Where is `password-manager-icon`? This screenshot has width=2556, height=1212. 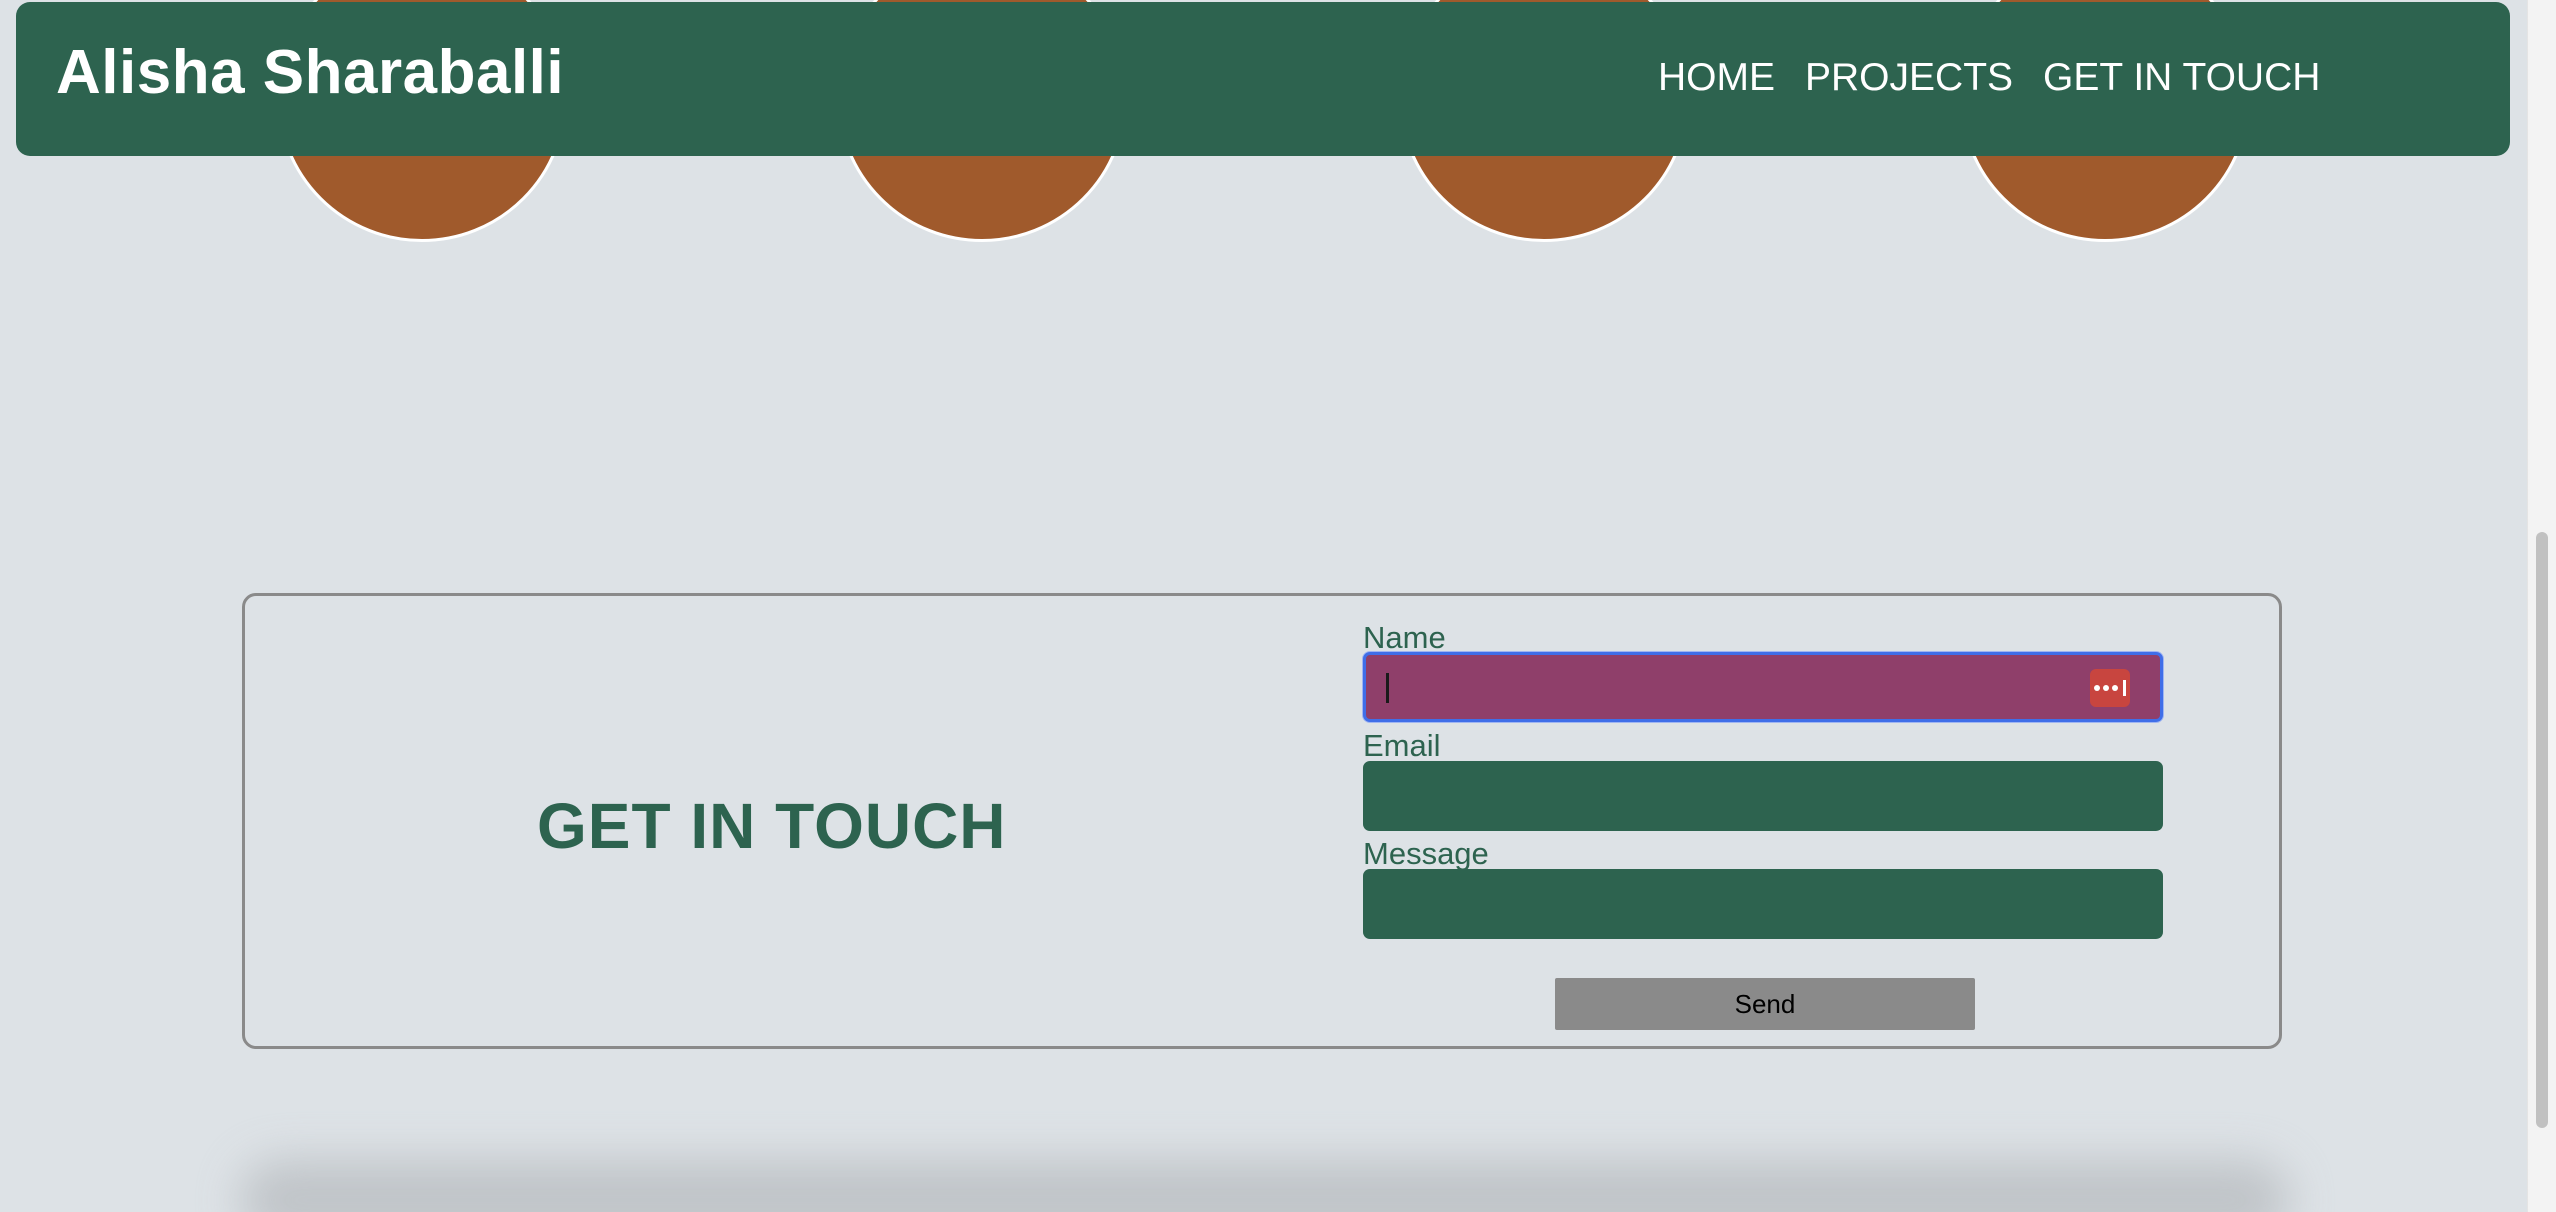 password-manager-icon is located at coordinates (2110, 688).